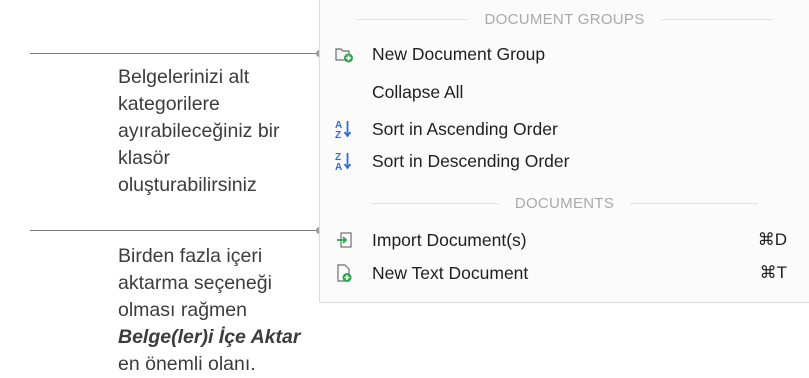 The width and height of the screenshot is (809, 378). I want to click on menu-item-new-document-group: New Document Group, so click(564, 54).